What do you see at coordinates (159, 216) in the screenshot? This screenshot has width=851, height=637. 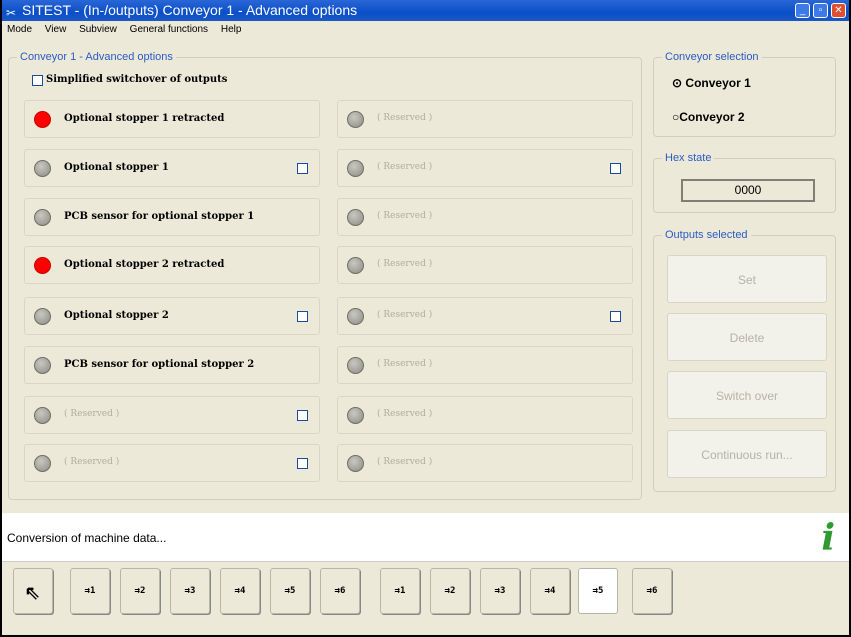 I see `io-label: PCB sensor for optional stopper 1` at bounding box center [159, 216].